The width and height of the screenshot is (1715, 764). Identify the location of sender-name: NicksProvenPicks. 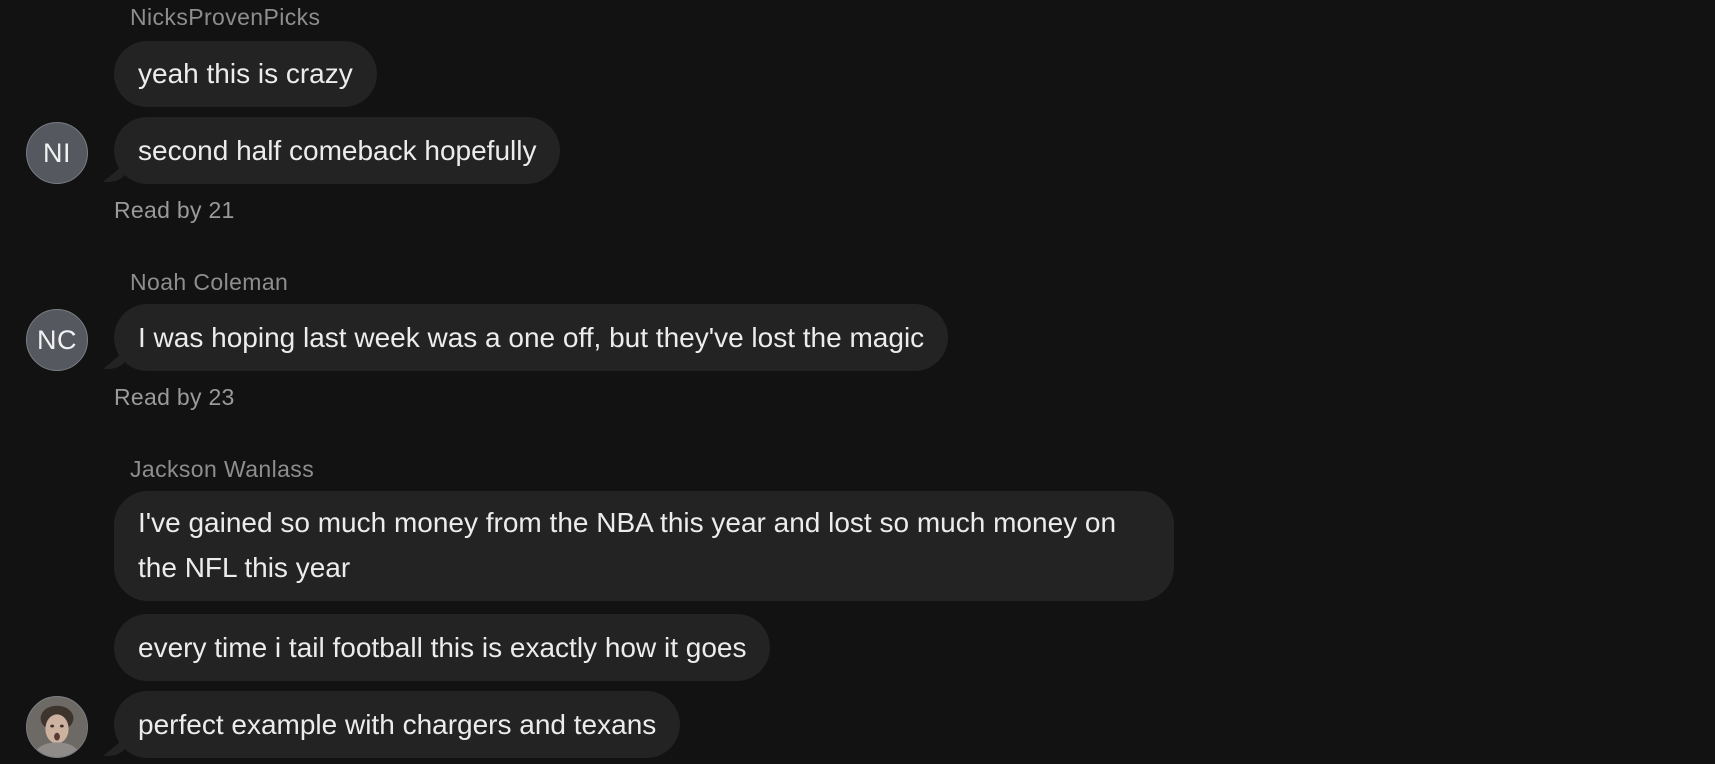
(225, 17).